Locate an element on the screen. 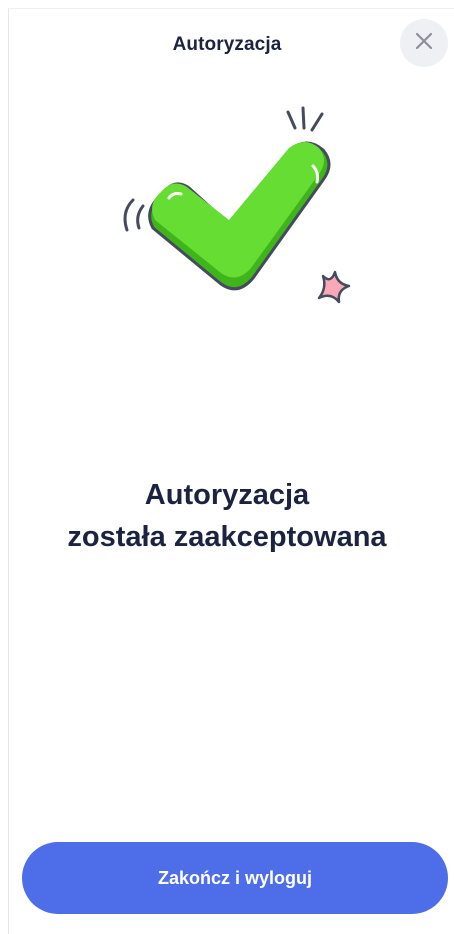  motion-lines-left-icon is located at coordinates (134, 215).